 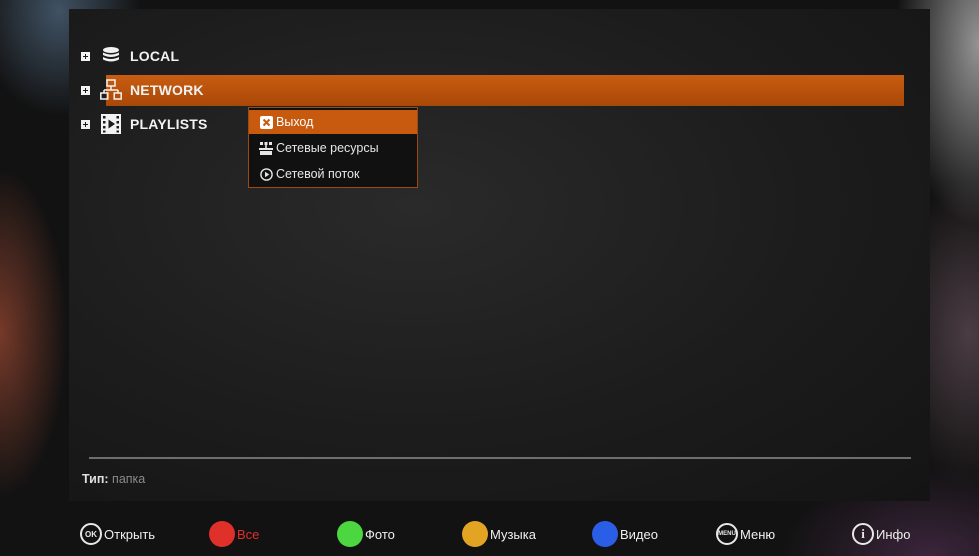 I want to click on hint-all: Все, so click(x=234, y=534).